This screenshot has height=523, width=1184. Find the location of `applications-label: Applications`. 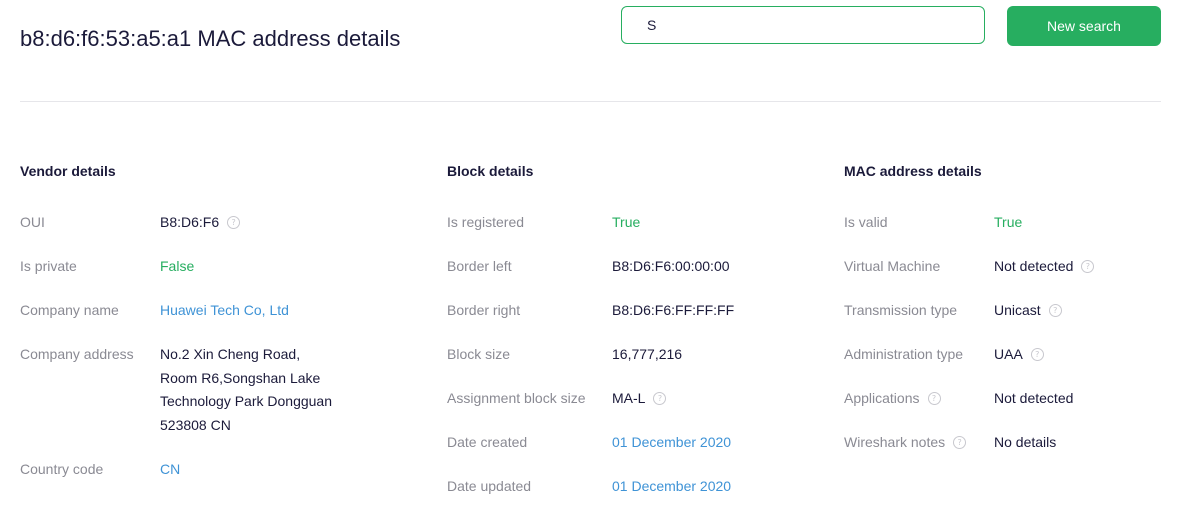

applications-label: Applications is located at coordinates (882, 398).